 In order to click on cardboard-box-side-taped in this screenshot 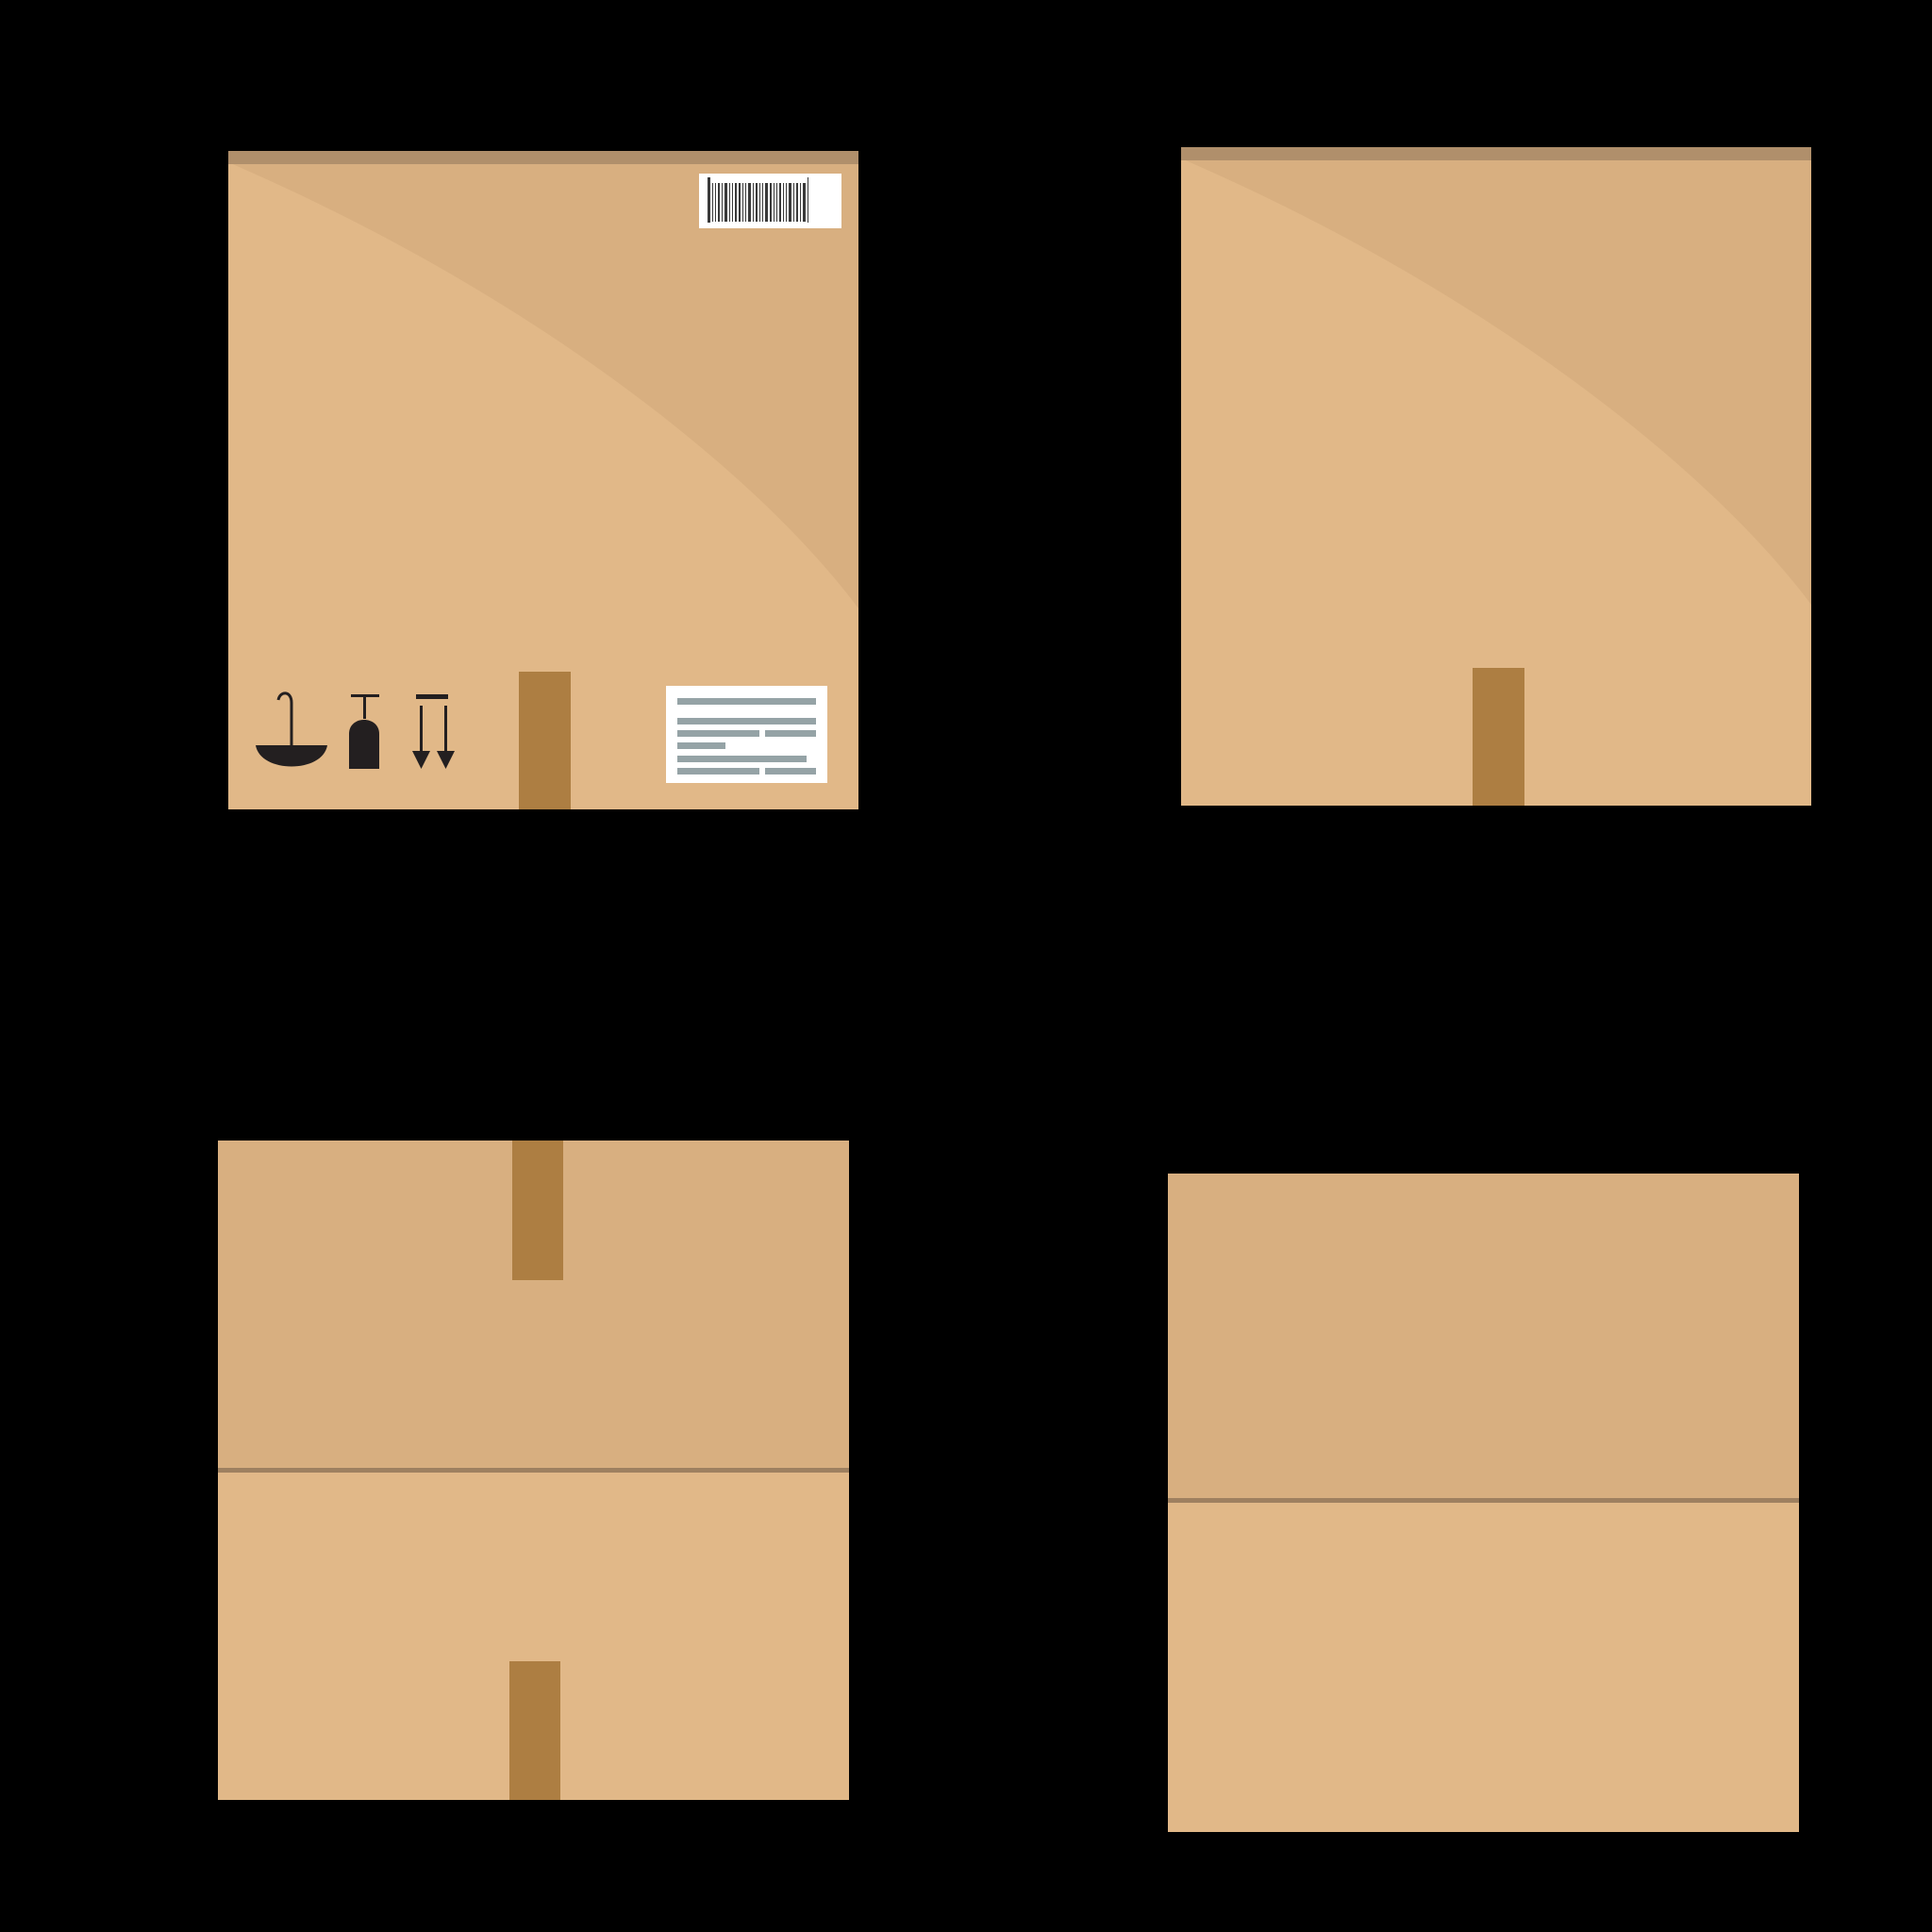, I will do `click(534, 1471)`.